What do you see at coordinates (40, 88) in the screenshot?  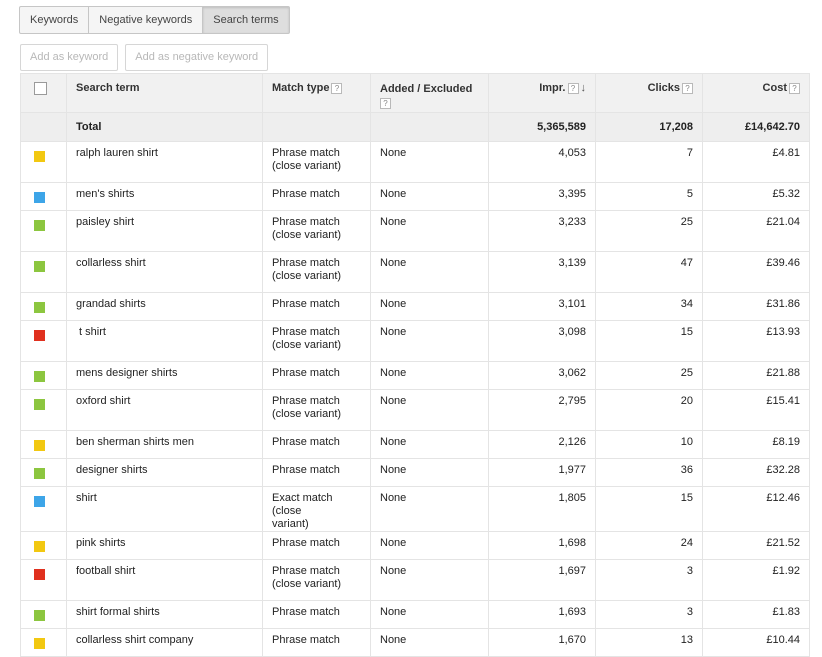 I see `select-all-checkbox` at bounding box center [40, 88].